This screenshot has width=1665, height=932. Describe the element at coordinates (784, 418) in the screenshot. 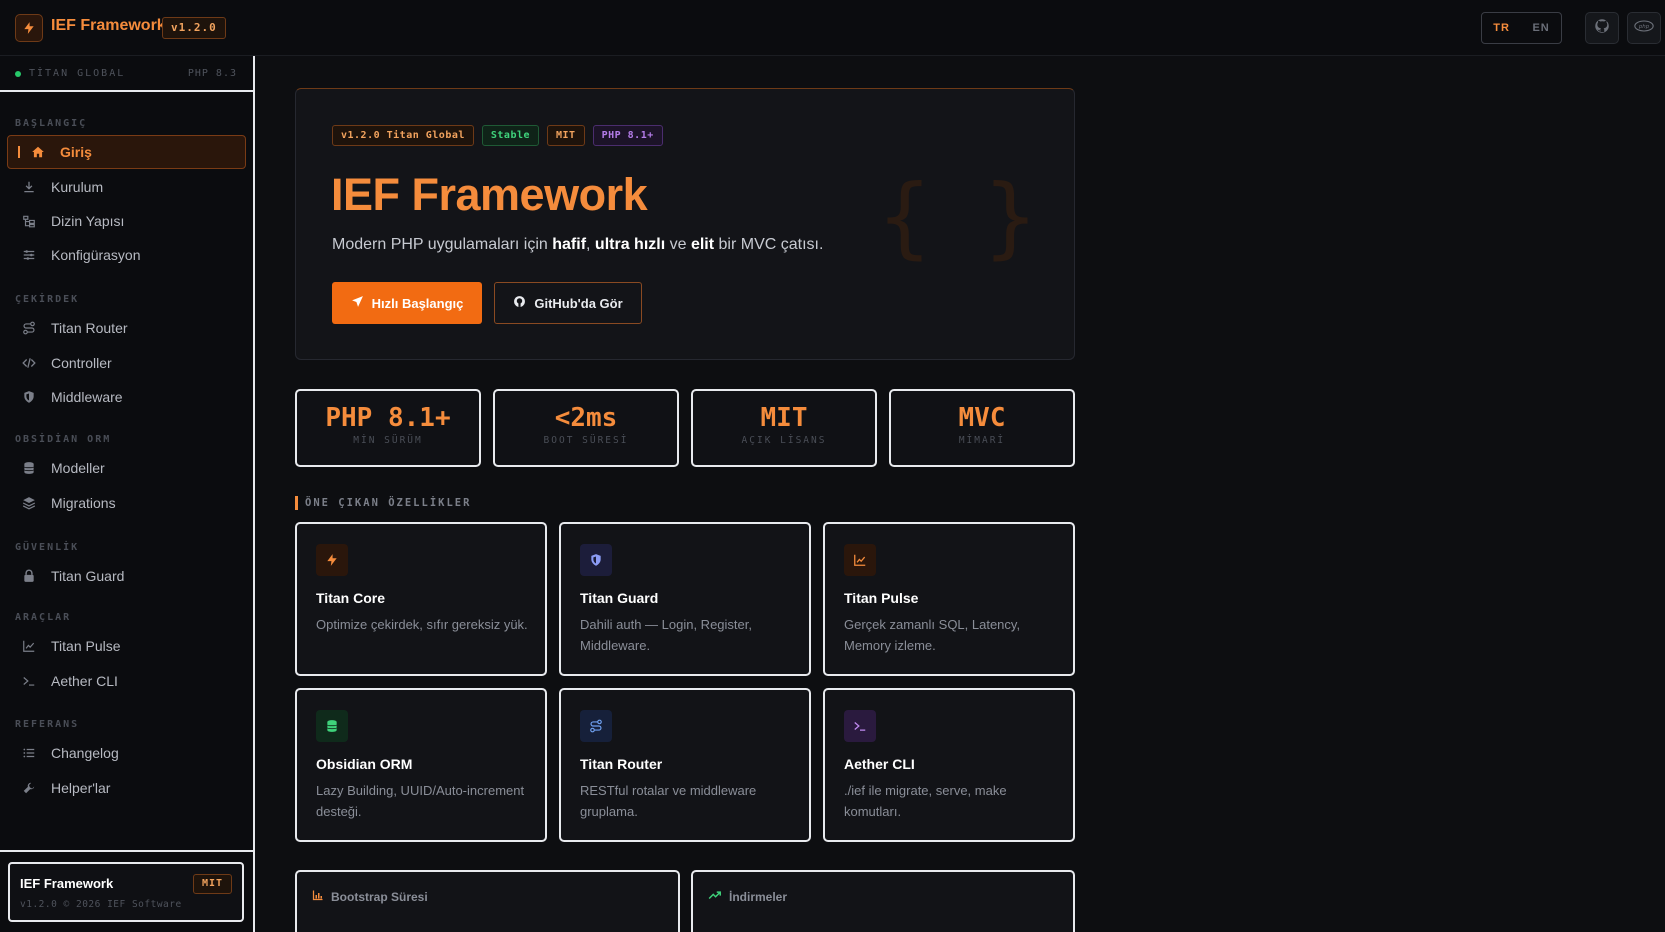

I see `stat-value: MIT` at that location.